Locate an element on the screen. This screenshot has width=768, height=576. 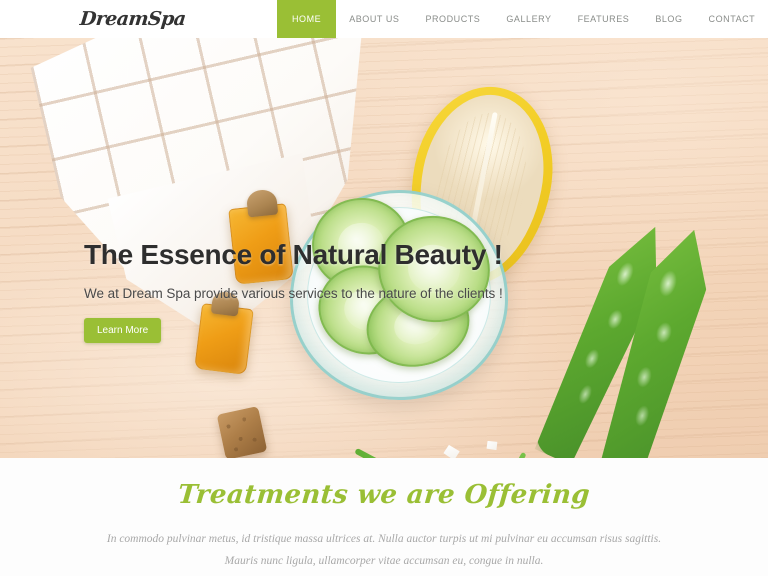
nav-item-products: PRODUCTS is located at coordinates (452, 19).